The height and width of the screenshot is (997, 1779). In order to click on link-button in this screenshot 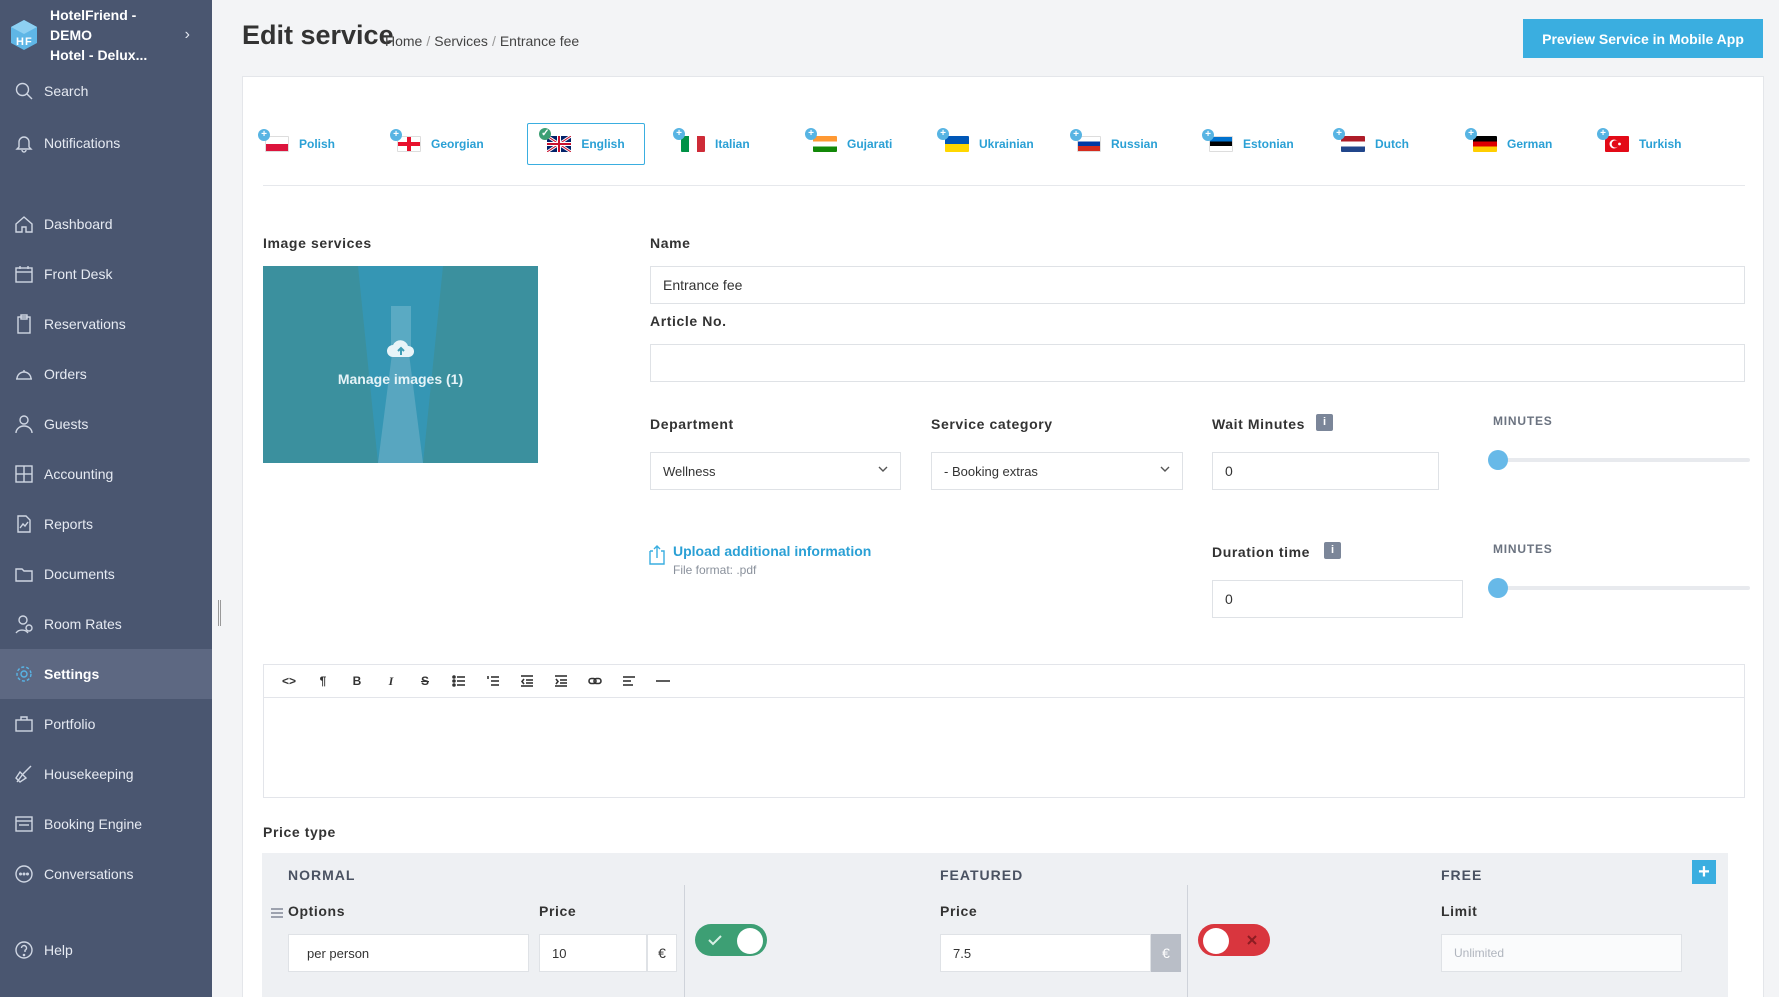, I will do `click(595, 681)`.